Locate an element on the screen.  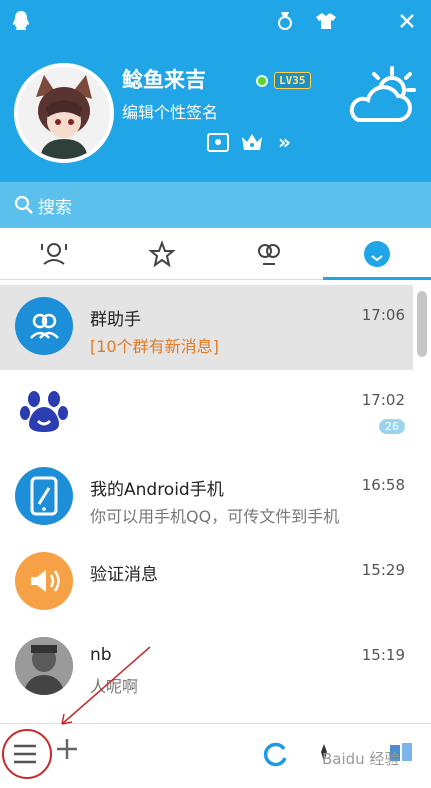
close-icon is located at coordinates (407, 21).